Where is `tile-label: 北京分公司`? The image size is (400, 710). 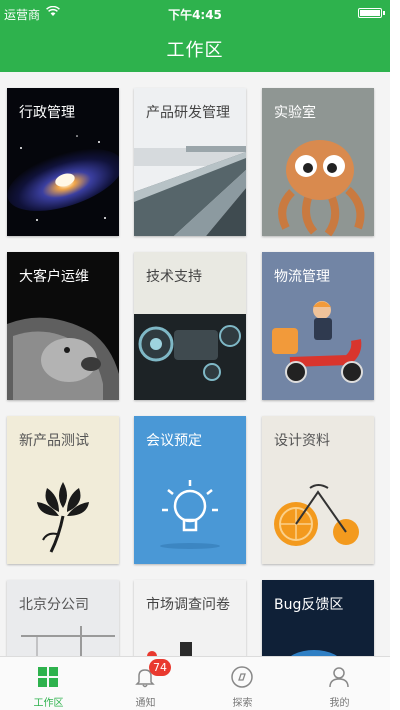
tile-label: 北京分公司 is located at coordinates (54, 605).